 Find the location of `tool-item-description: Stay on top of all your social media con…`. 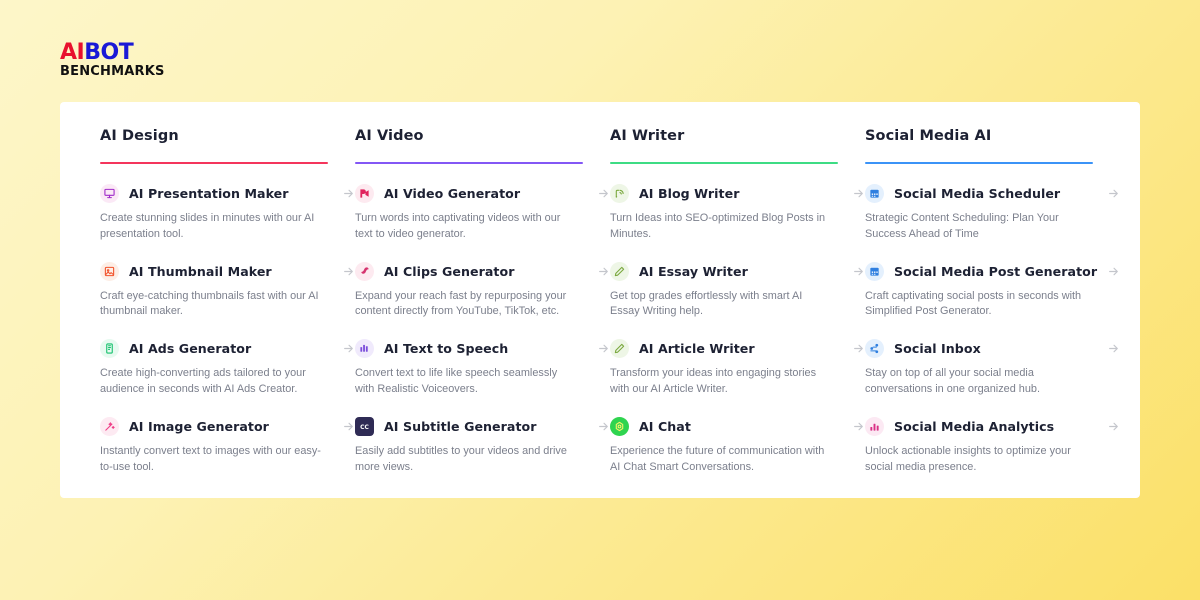

tool-item-description: Stay on top of all your social media con… is located at coordinates (952, 381).